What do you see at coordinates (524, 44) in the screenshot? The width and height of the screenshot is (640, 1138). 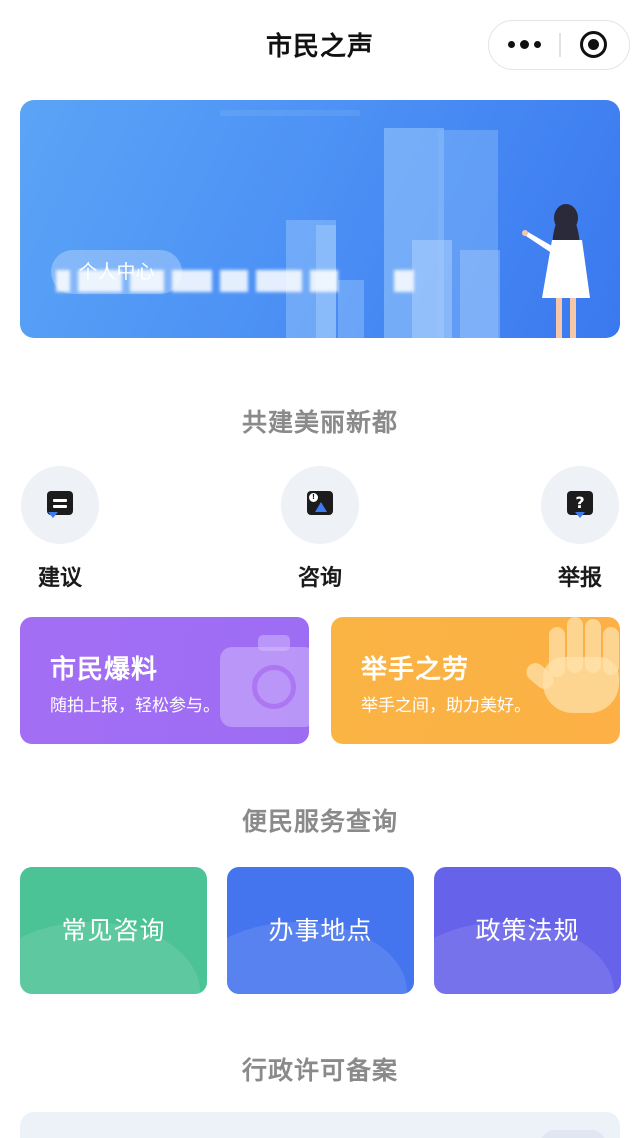 I see `more-icon` at bounding box center [524, 44].